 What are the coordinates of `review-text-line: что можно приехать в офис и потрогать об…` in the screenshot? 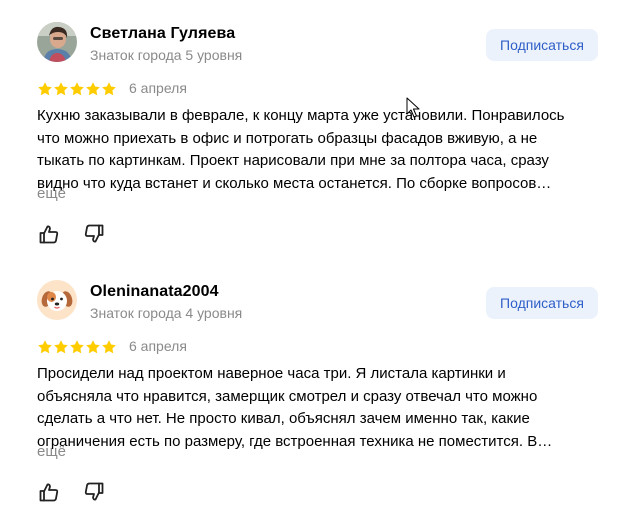 It's located at (287, 138).